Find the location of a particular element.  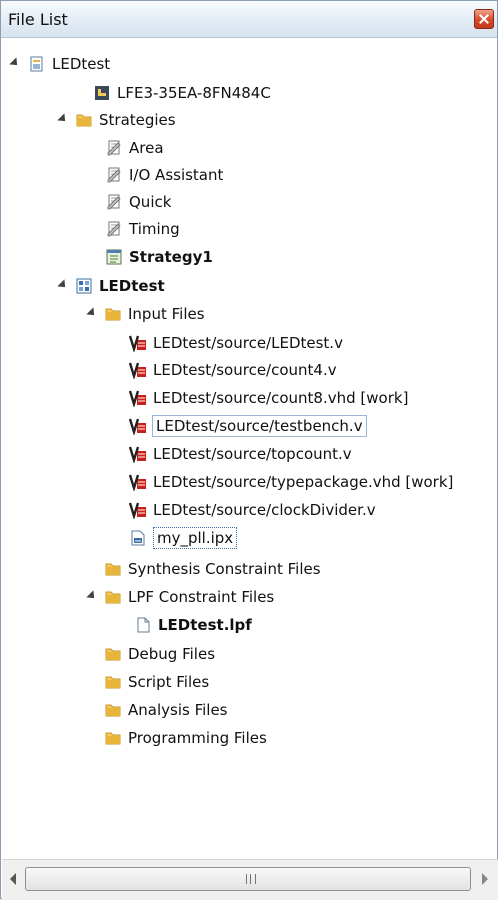

tree-node-analysis-files: Analysis Files is located at coordinates (166, 710).